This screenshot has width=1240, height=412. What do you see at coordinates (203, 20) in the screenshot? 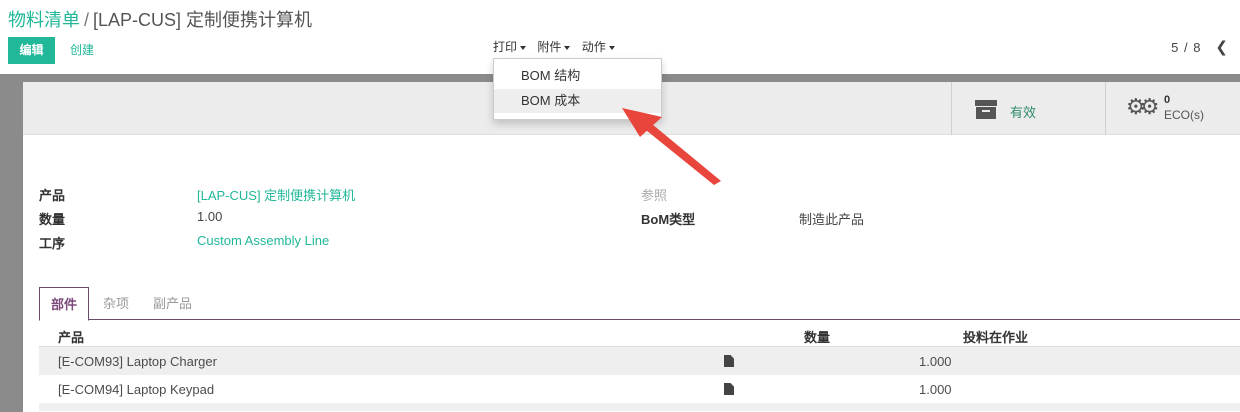
I see `breadcrumb-current: [LAP-CUS] 定制便携计算机` at bounding box center [203, 20].